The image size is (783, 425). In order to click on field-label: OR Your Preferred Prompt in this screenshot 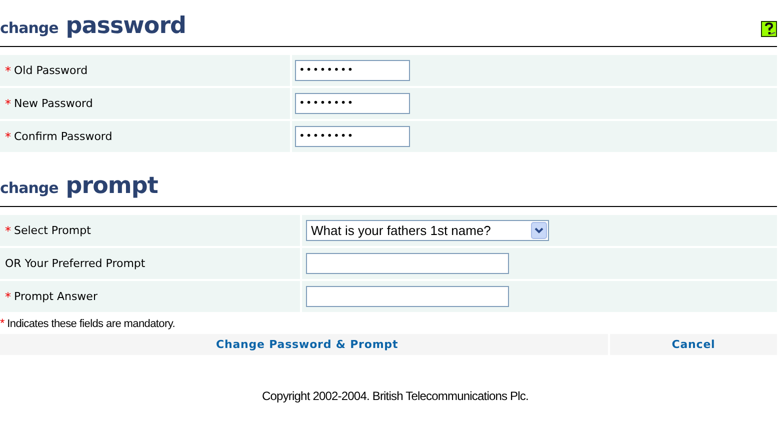, I will do `click(75, 263)`.